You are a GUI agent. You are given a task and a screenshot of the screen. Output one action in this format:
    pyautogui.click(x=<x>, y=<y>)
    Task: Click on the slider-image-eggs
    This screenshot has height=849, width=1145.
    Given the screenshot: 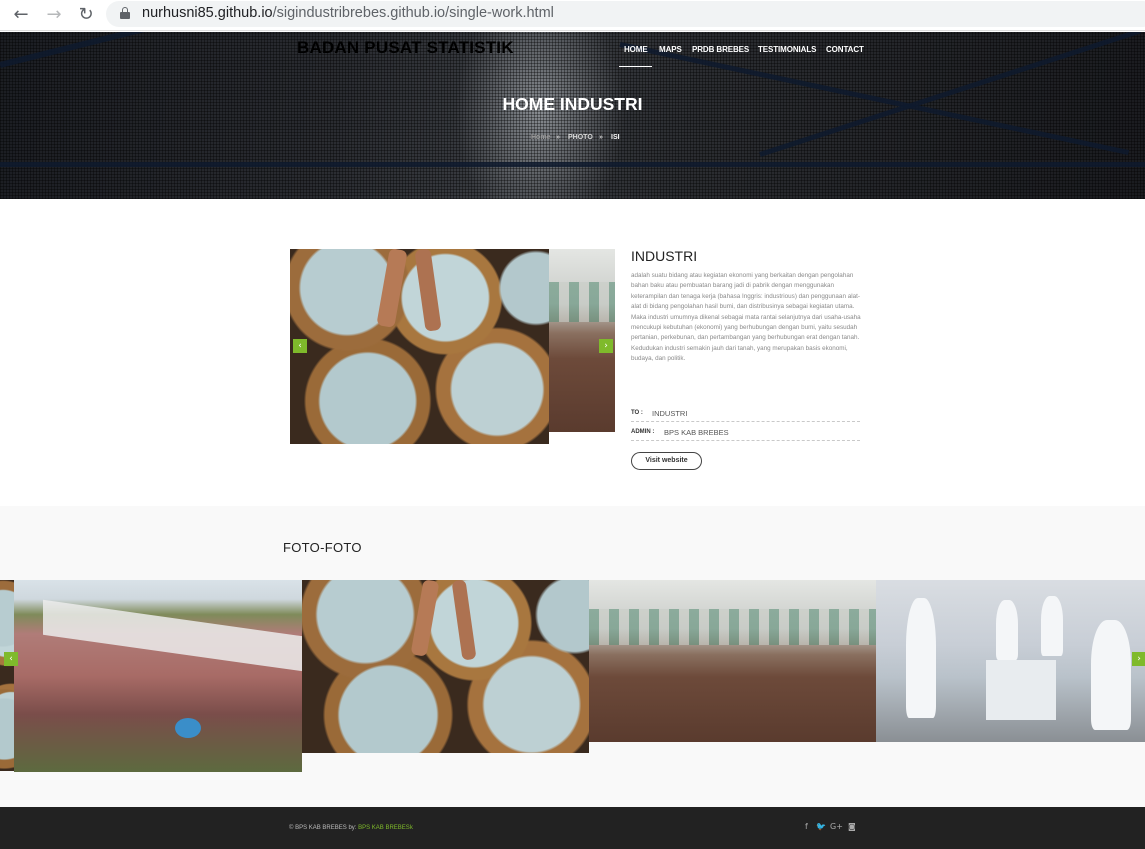 What is the action you would take?
    pyautogui.click(x=419, y=346)
    